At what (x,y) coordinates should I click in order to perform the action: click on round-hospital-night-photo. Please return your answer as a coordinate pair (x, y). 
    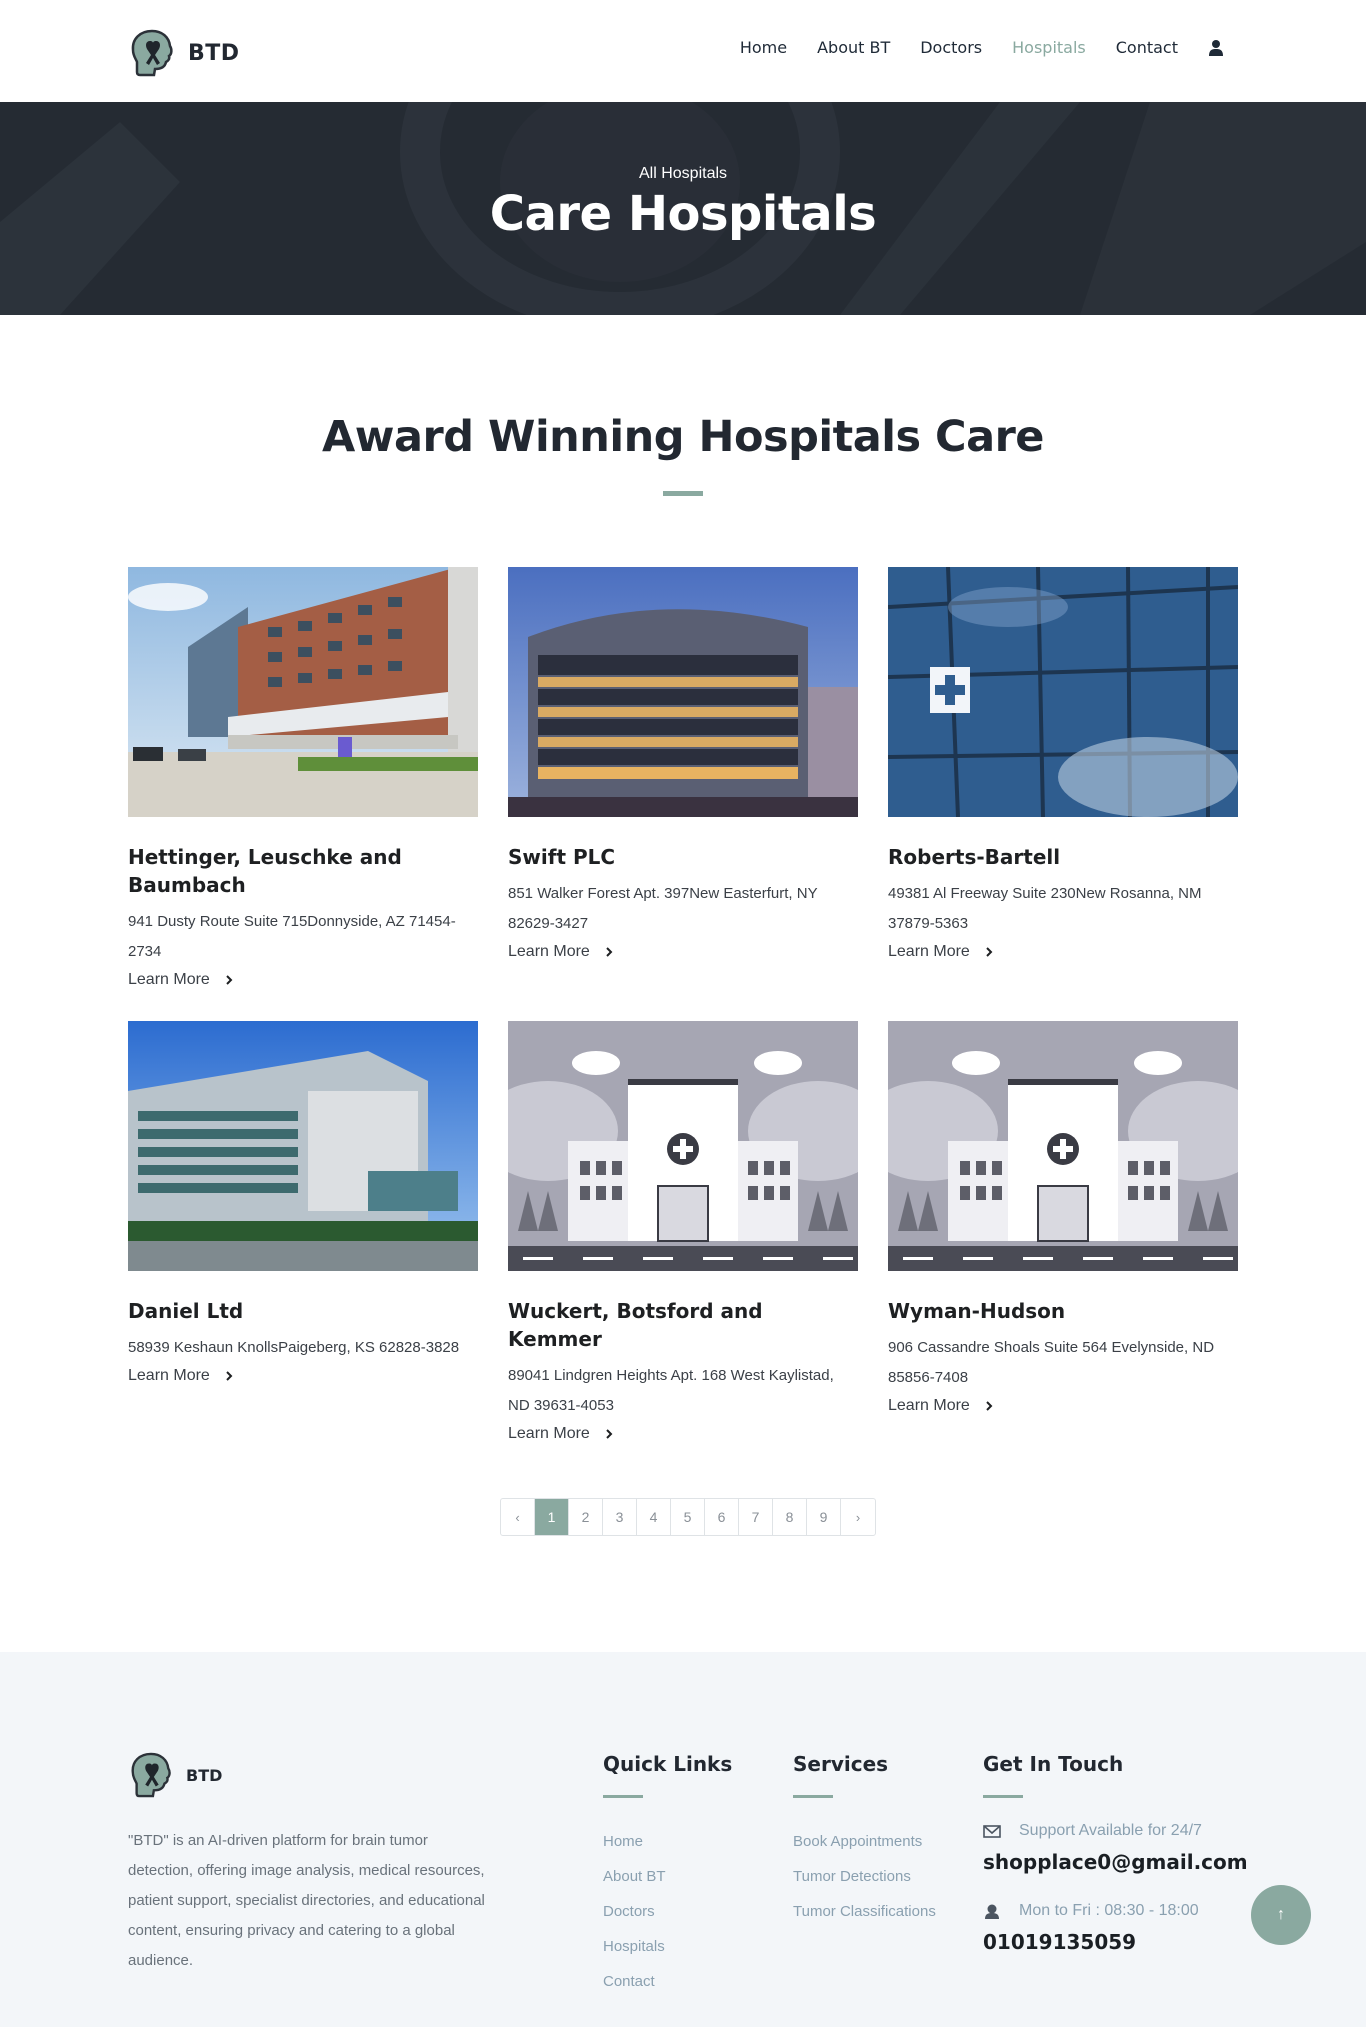
    Looking at the image, I should click on (683, 692).